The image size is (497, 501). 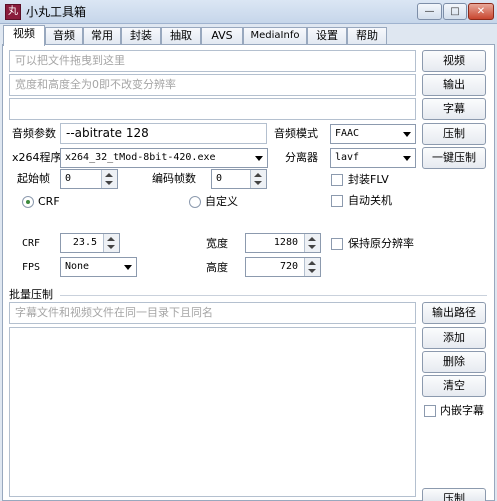 I want to click on tab-video: 视频, so click(x=24, y=35).